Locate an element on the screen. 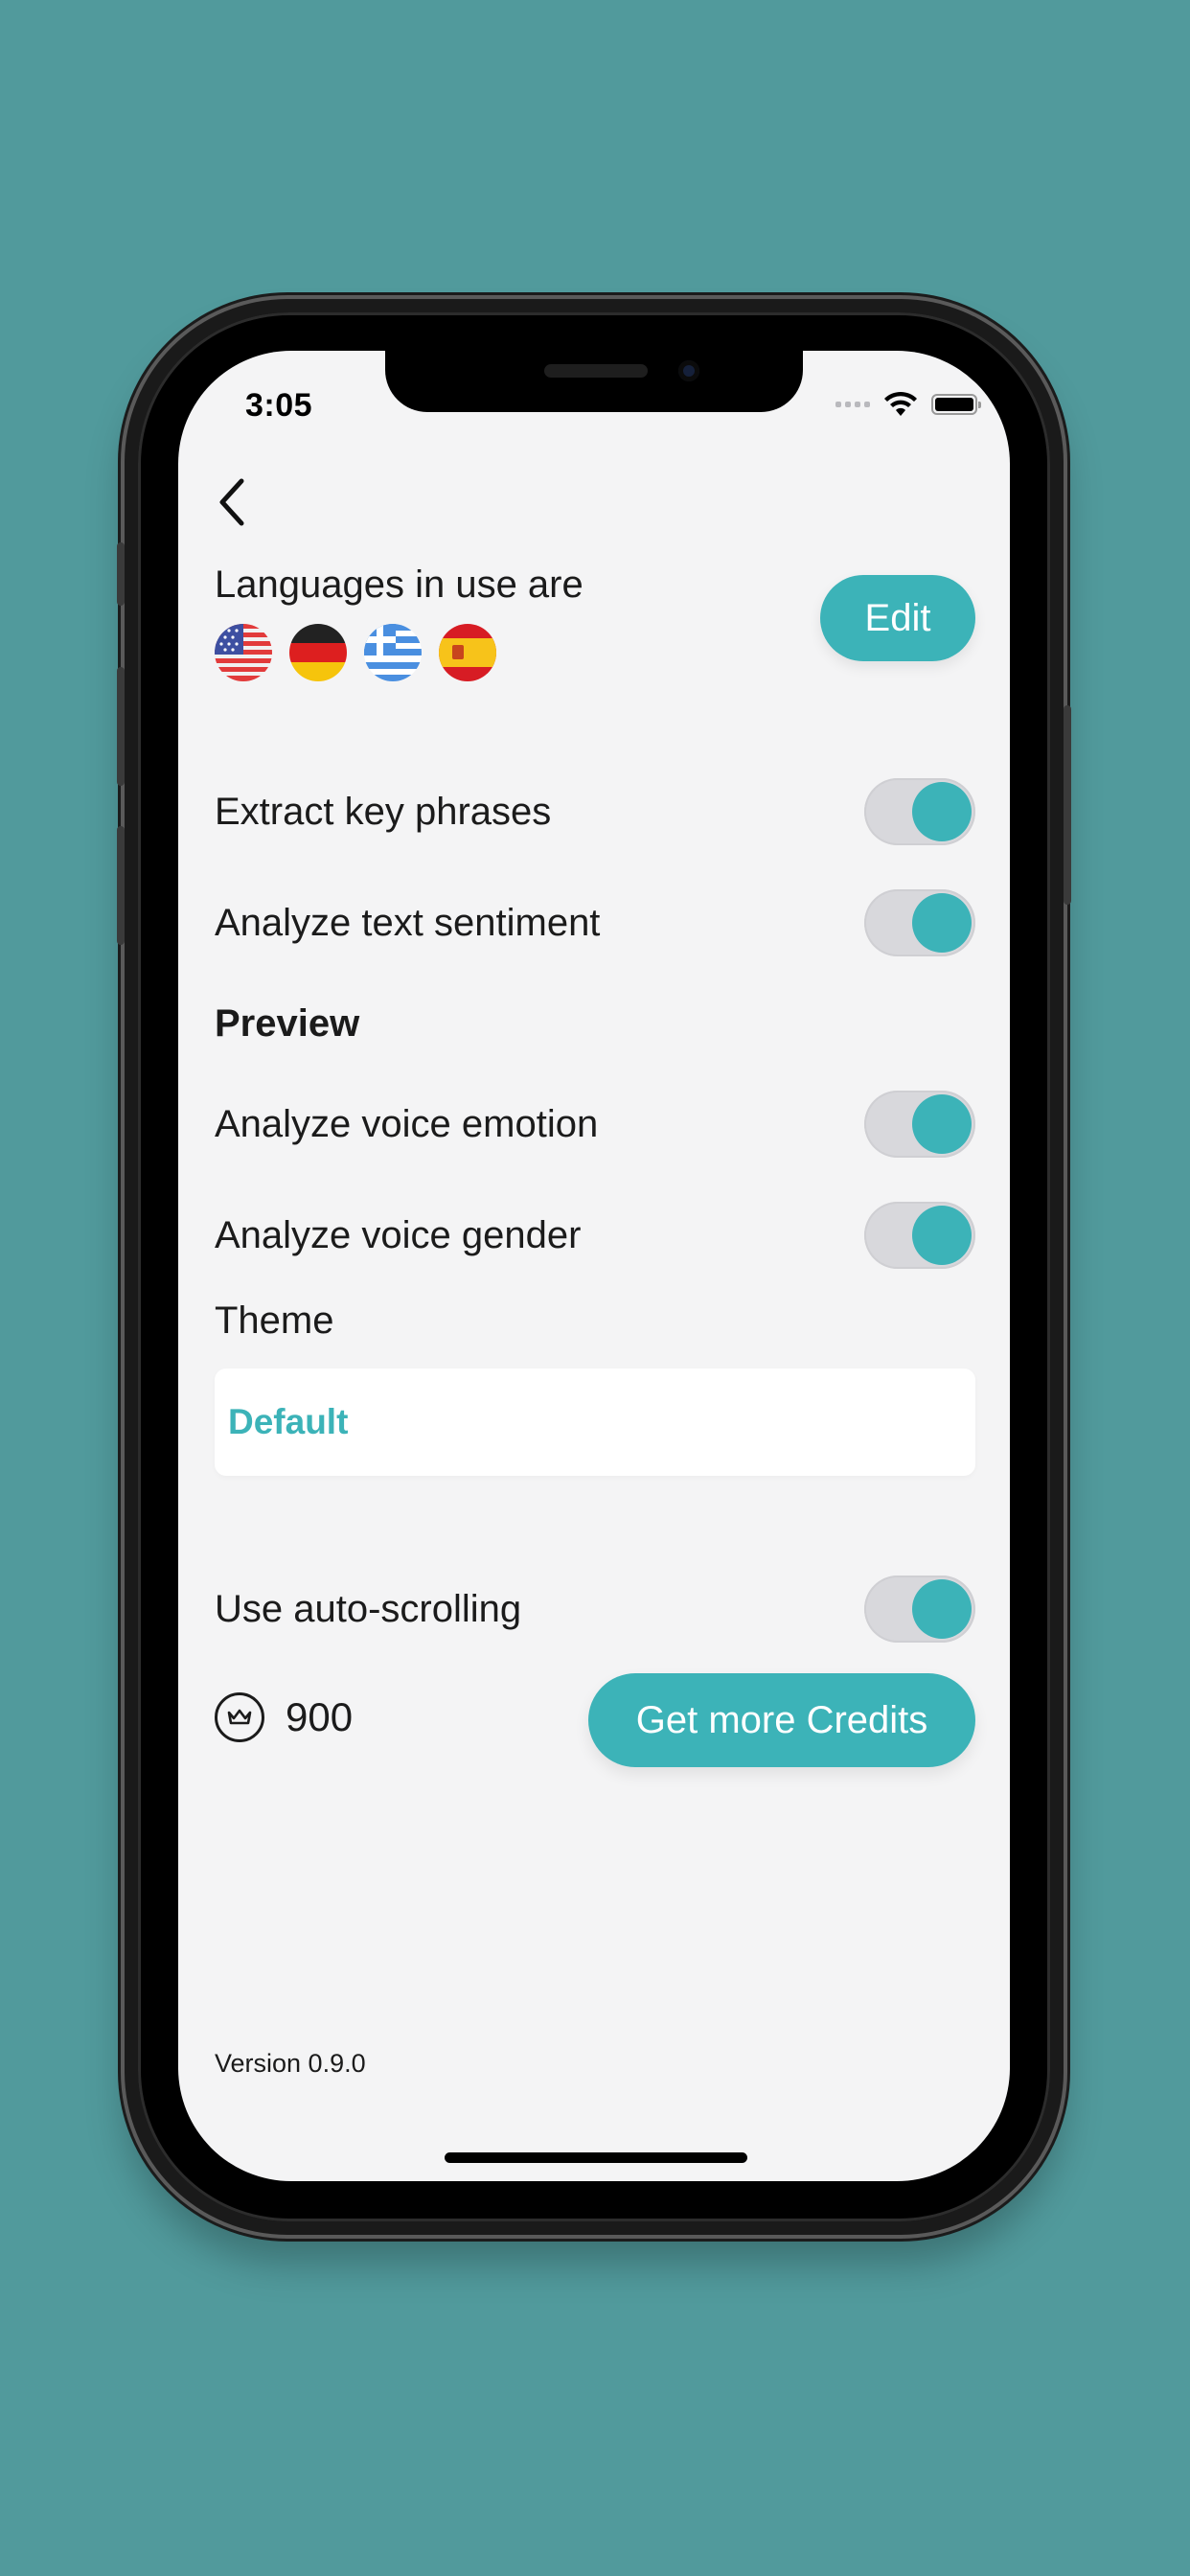  analyze-text-sentiment-row: Analyze text sentiment is located at coordinates (595, 922).